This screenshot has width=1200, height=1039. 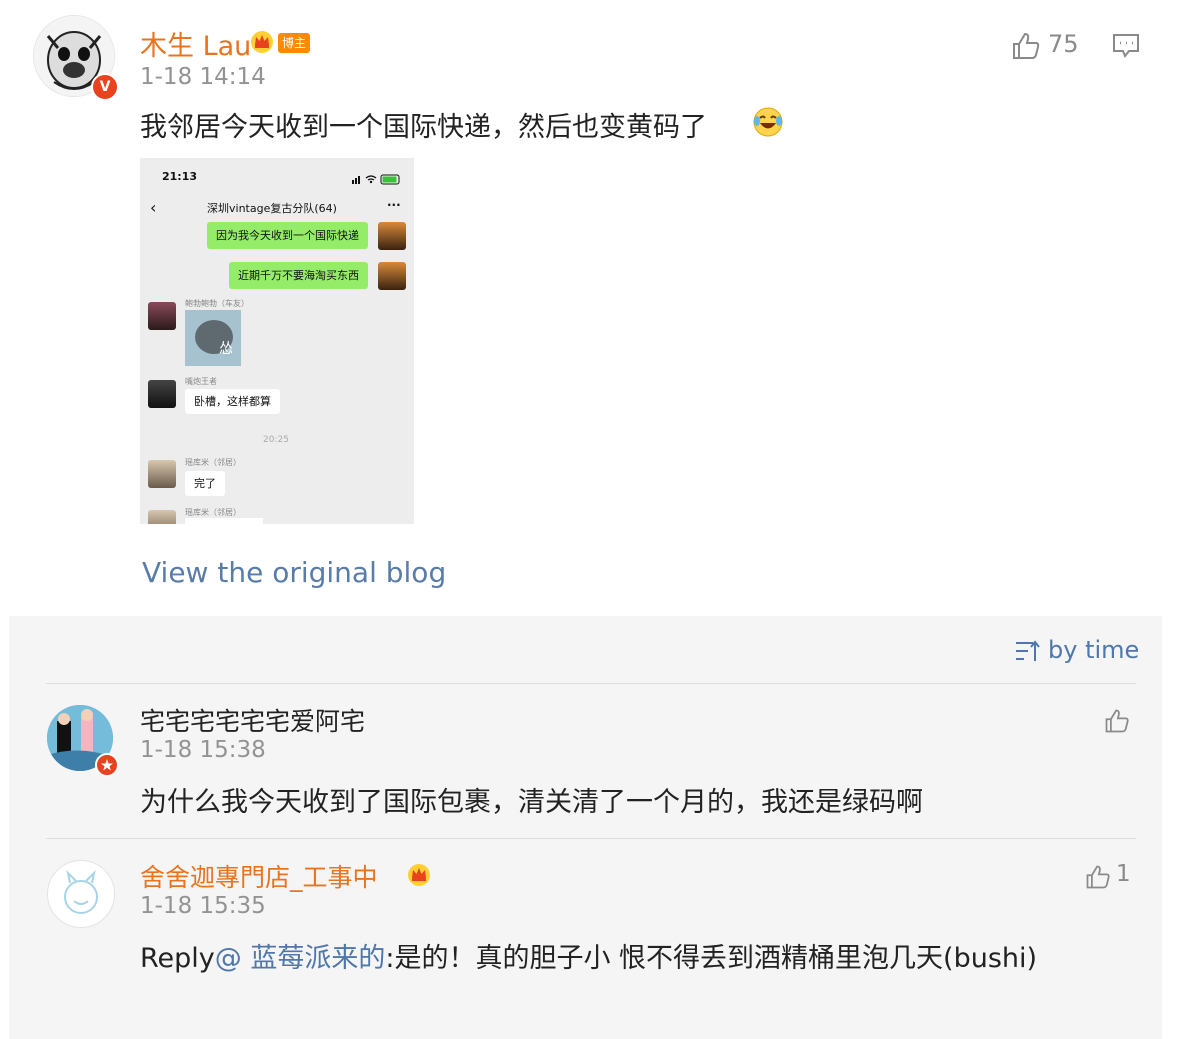 What do you see at coordinates (1093, 650) in the screenshot?
I see `sort-by-time-button: by time` at bounding box center [1093, 650].